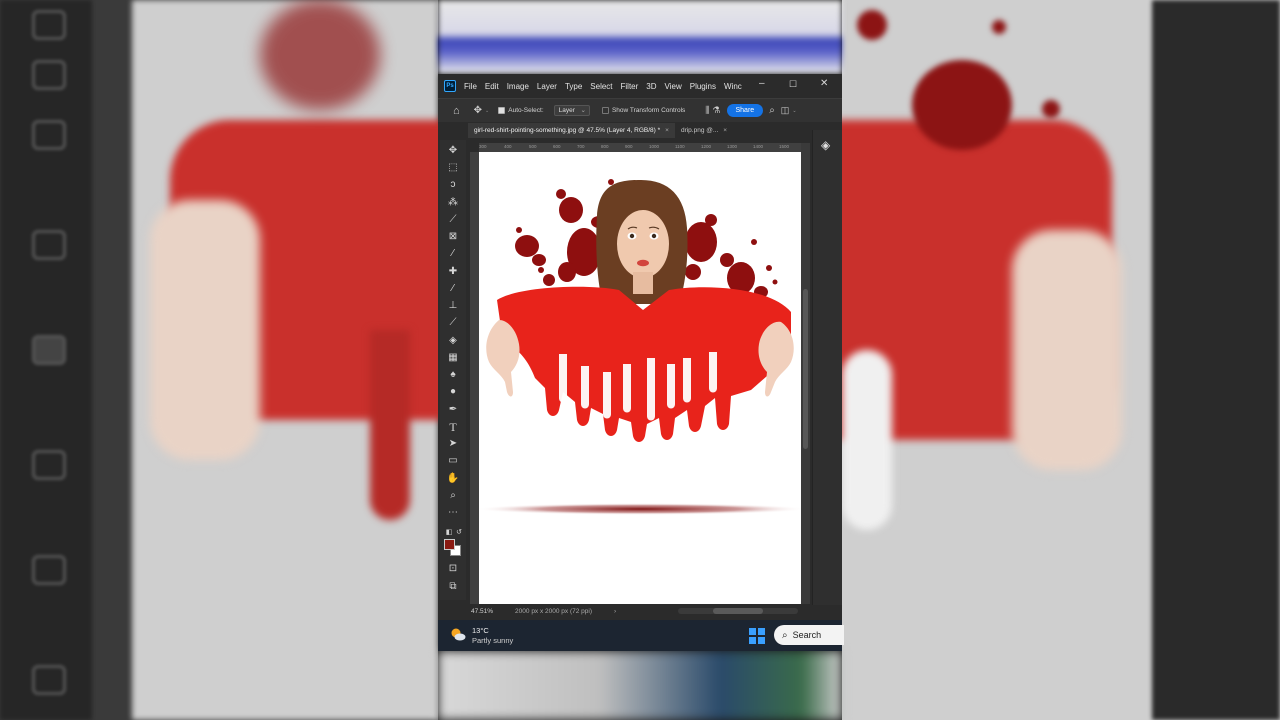 The image size is (1280, 720). Describe the element at coordinates (794, 111) in the screenshot. I see `workspace-chevron-icon: ⌄` at that location.